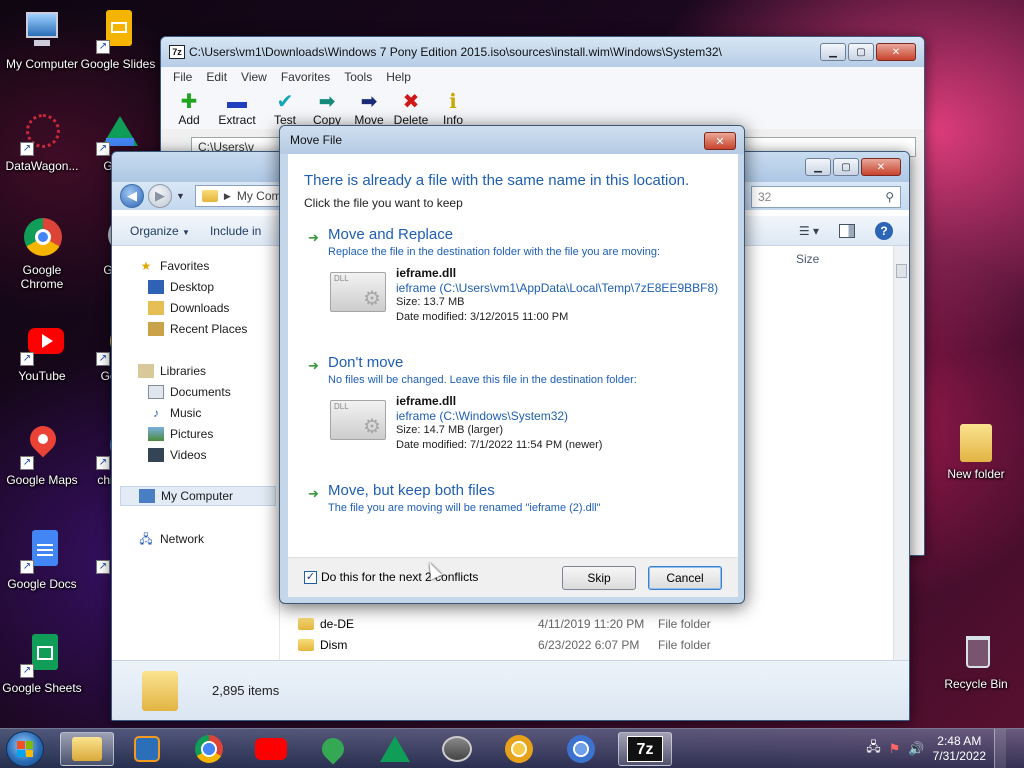 The image size is (1024, 768). I want to click on taskbar-google-drive, so click(395, 749).